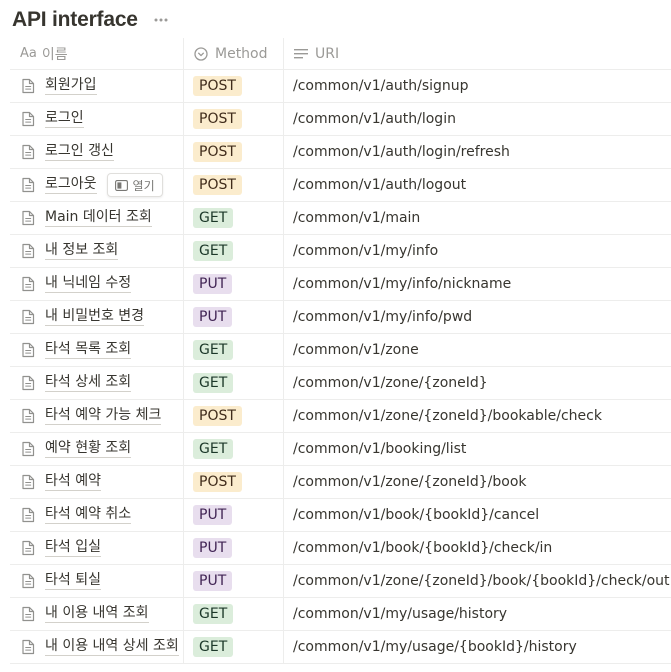 The height and width of the screenshot is (672, 671). I want to click on uri-cell: /common/v1/my/usage/history, so click(477, 614).